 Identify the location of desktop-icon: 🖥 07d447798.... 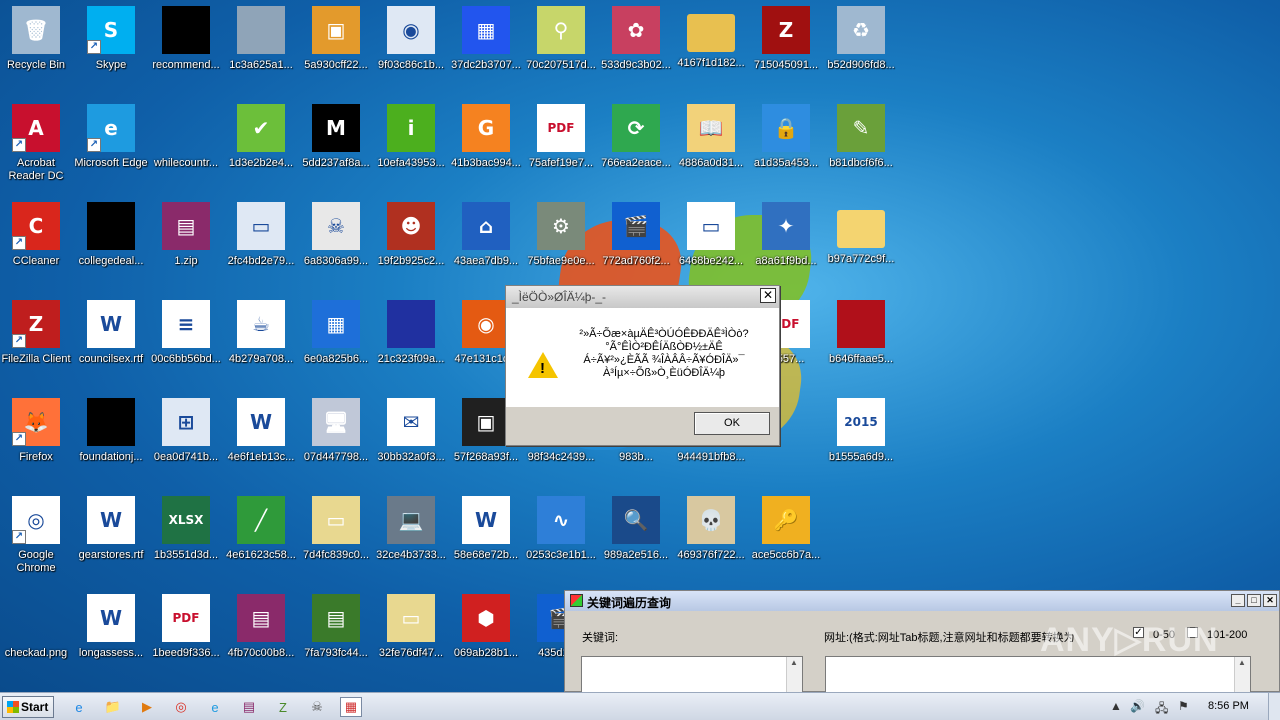
(336, 439).